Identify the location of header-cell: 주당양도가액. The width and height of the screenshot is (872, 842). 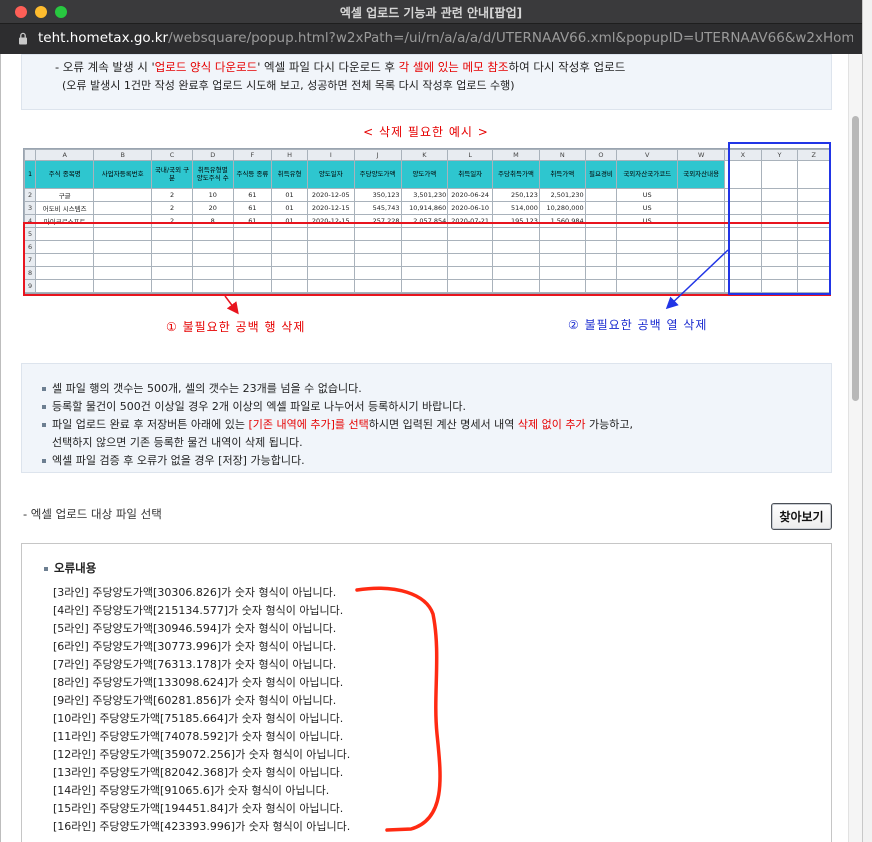
(377, 174).